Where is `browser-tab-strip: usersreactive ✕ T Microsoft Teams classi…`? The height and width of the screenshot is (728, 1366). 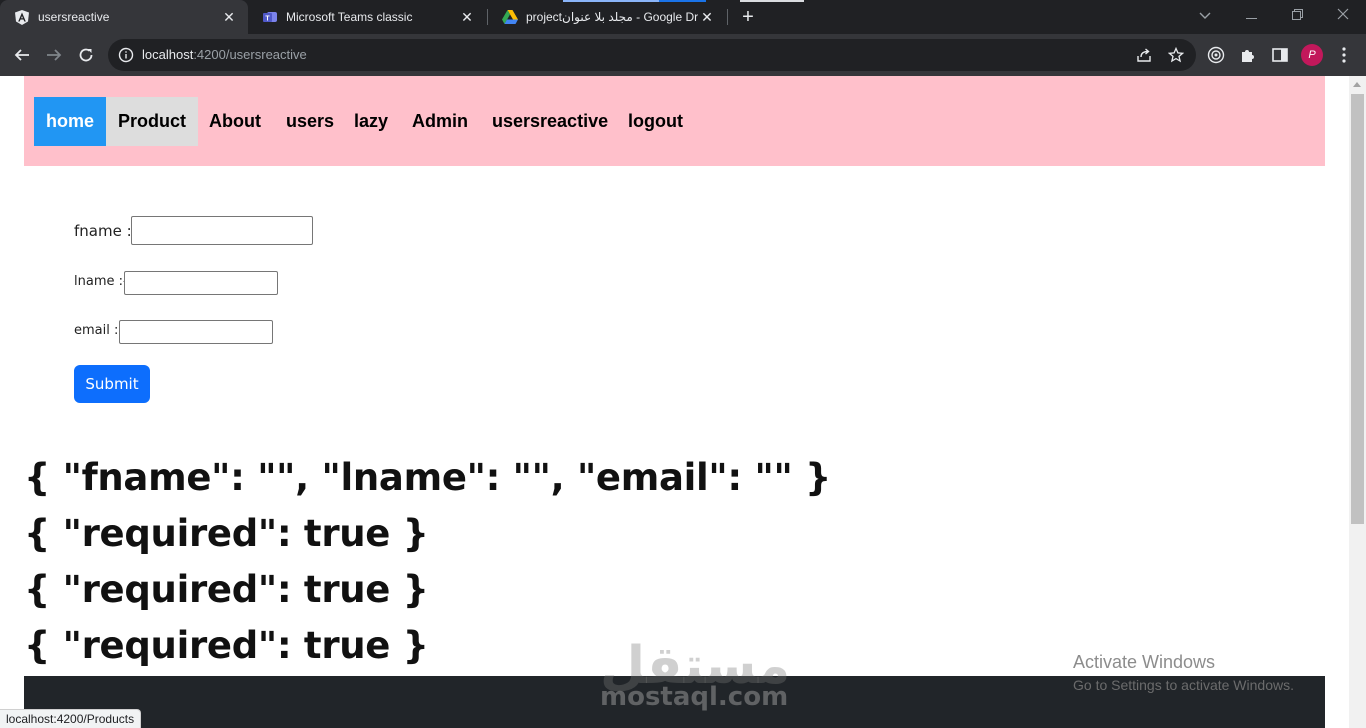 browser-tab-strip: usersreactive ✕ T Microsoft Teams classi… is located at coordinates (683, 17).